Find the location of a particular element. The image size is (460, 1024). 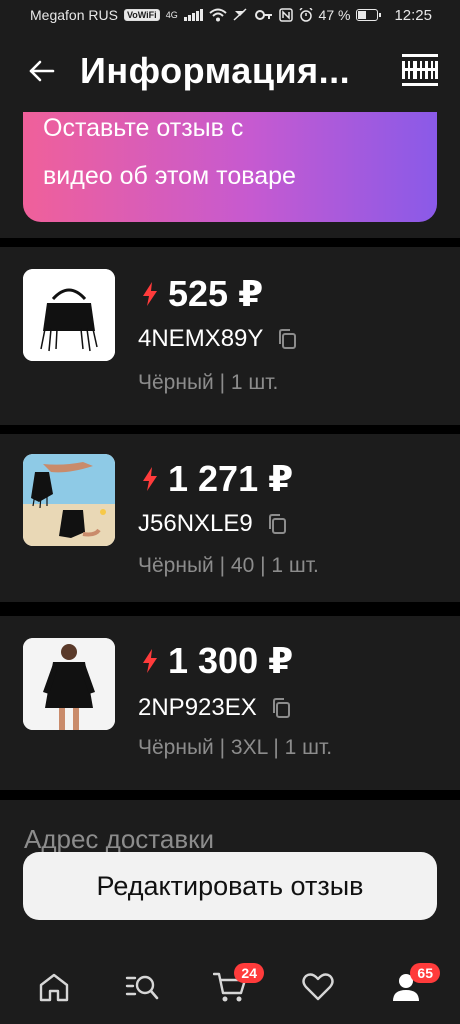

price-row: 1 271 ₽ is located at coordinates (217, 479).